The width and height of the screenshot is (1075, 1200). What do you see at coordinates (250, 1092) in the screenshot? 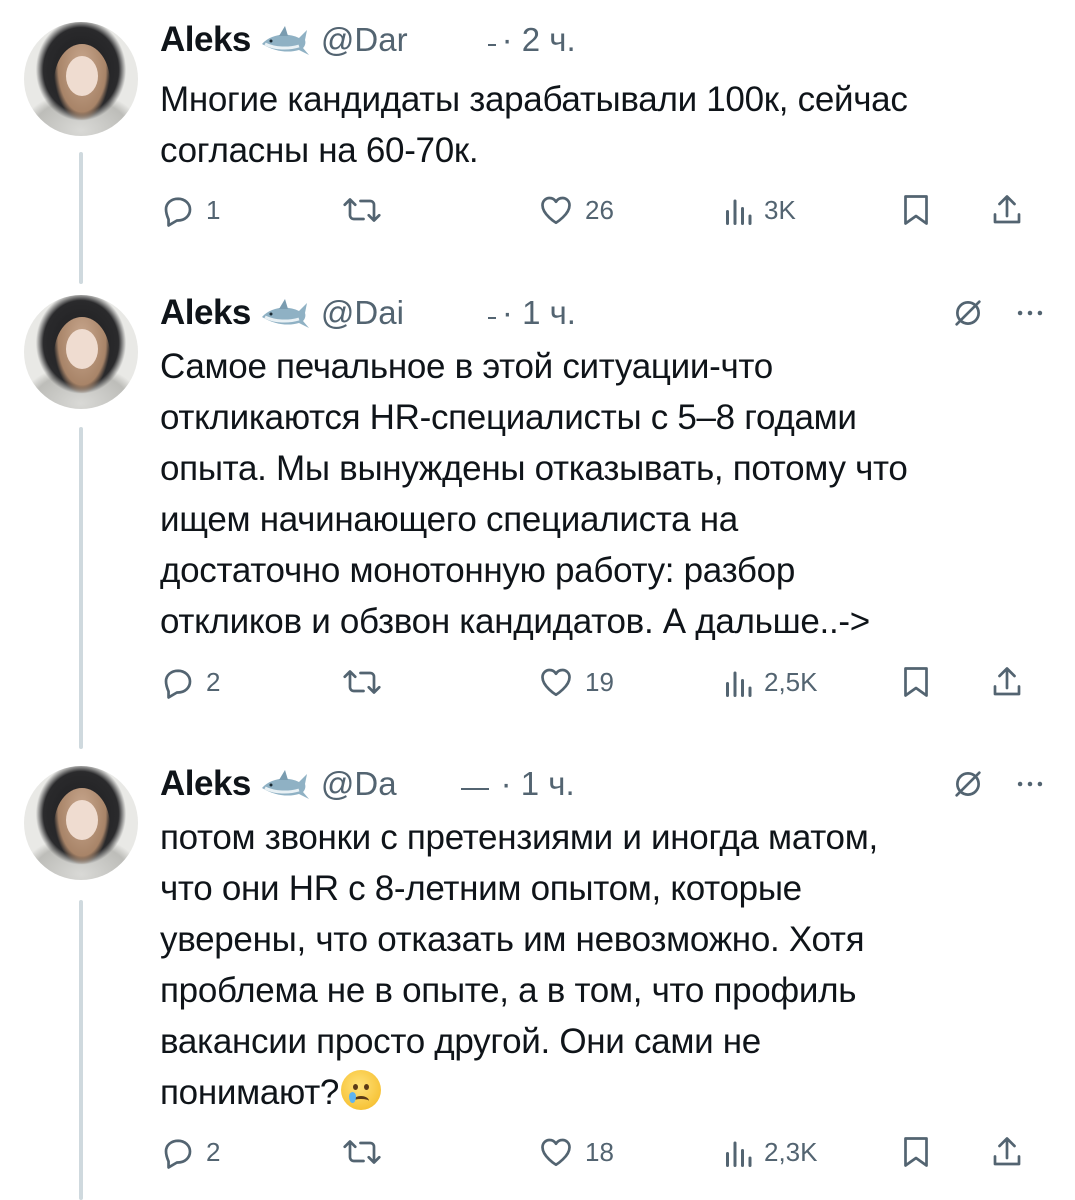
I see `text-line: понимают?` at bounding box center [250, 1092].